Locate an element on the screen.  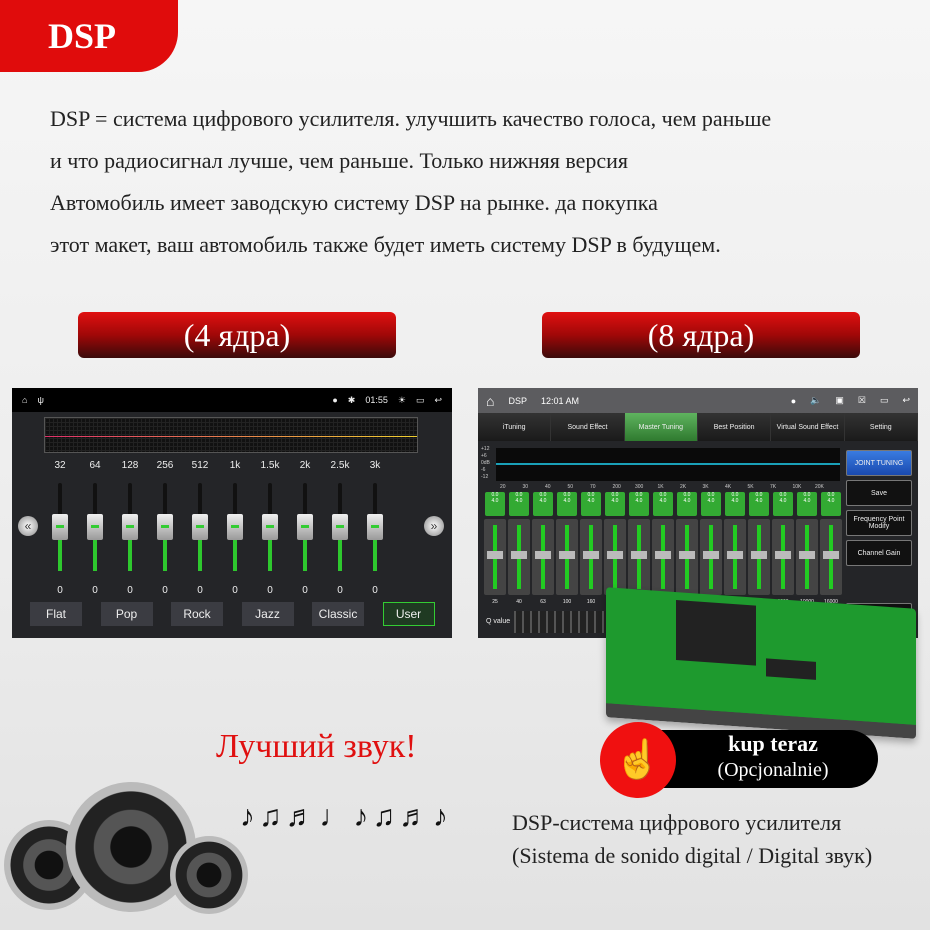
freq-label: 4K is located at coordinates (728, 487).